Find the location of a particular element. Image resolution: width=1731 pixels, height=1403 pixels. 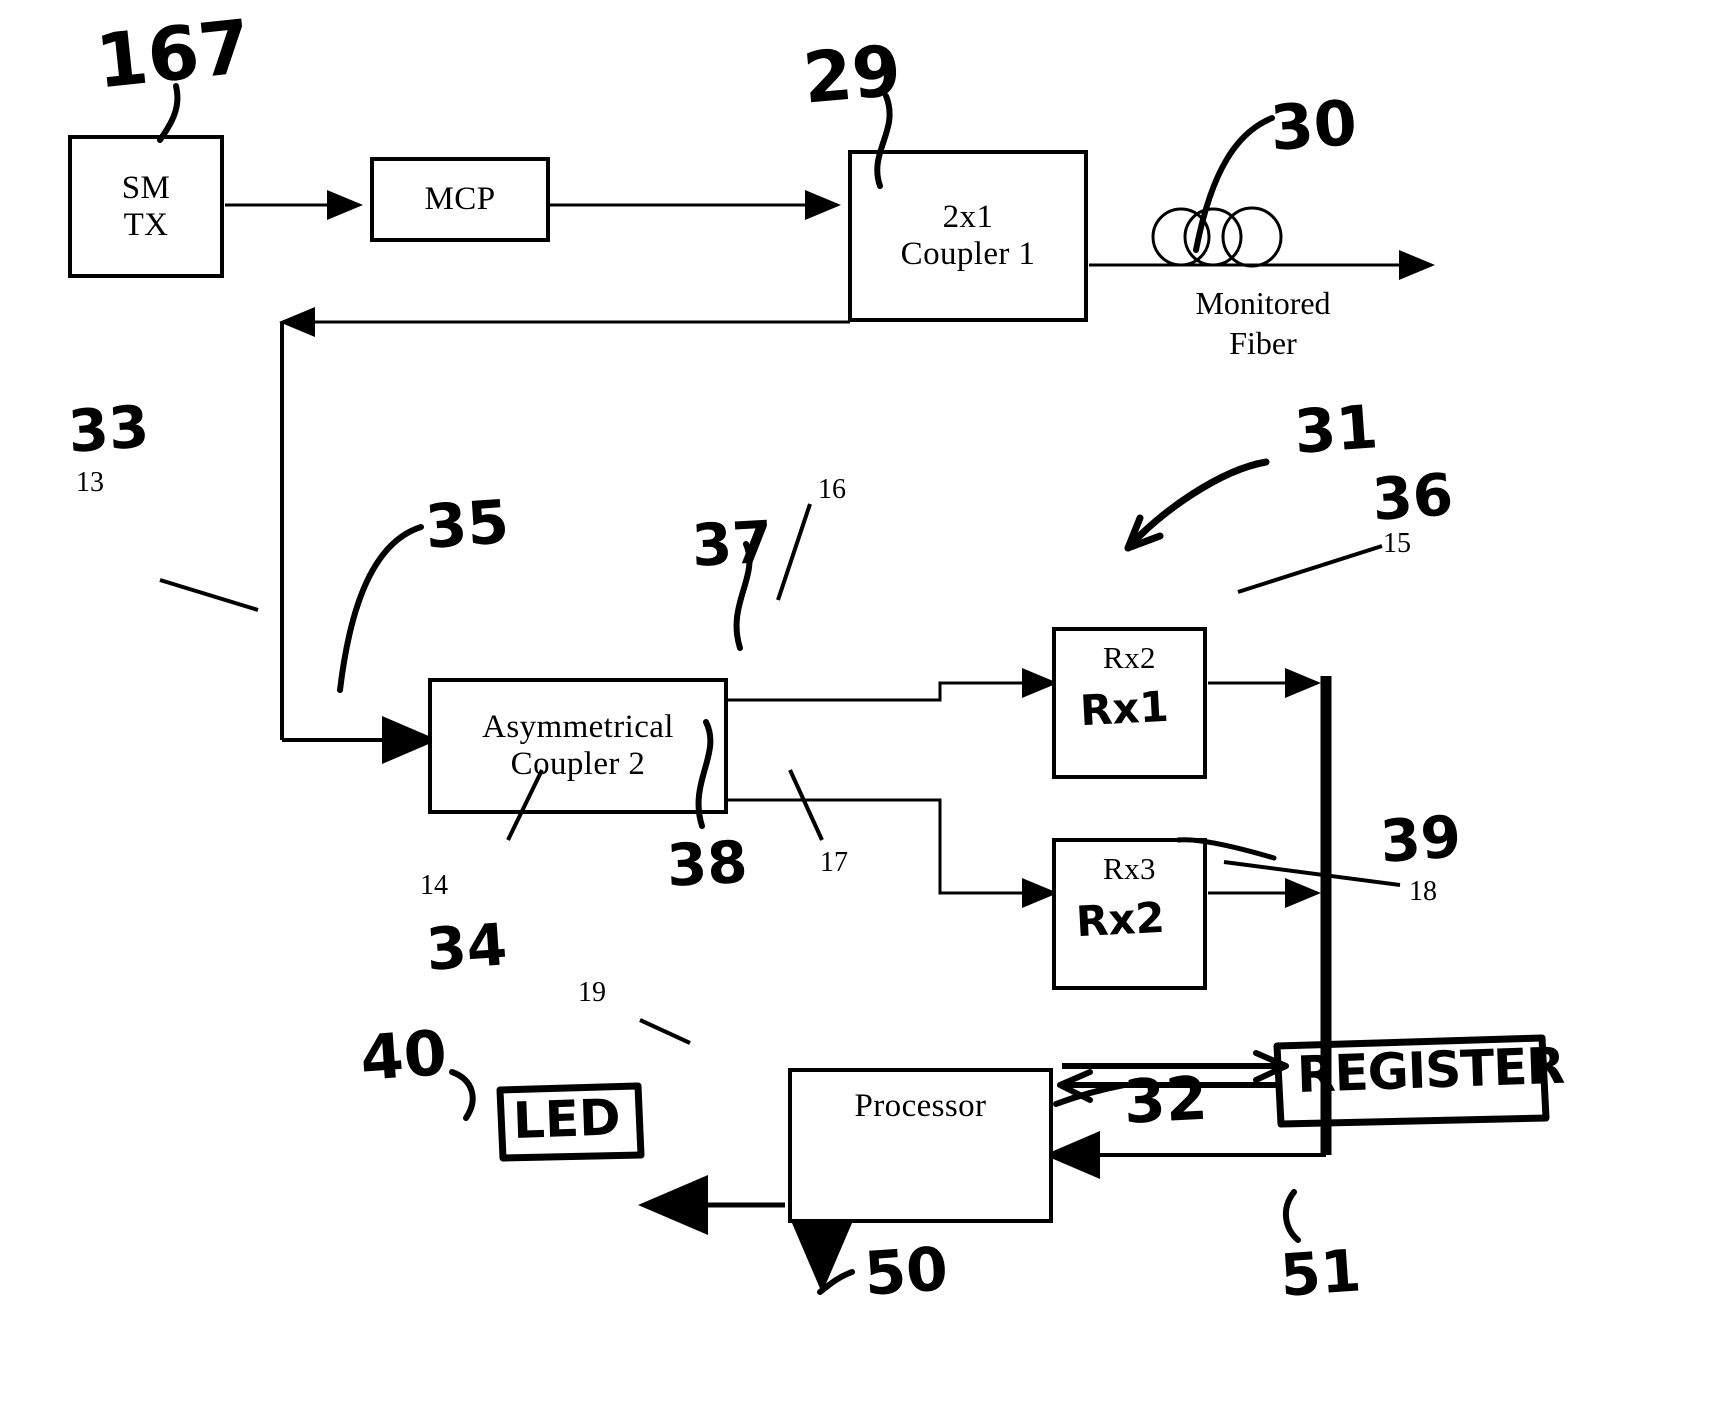

hand-ref-34: 34 is located at coordinates (467, 947).